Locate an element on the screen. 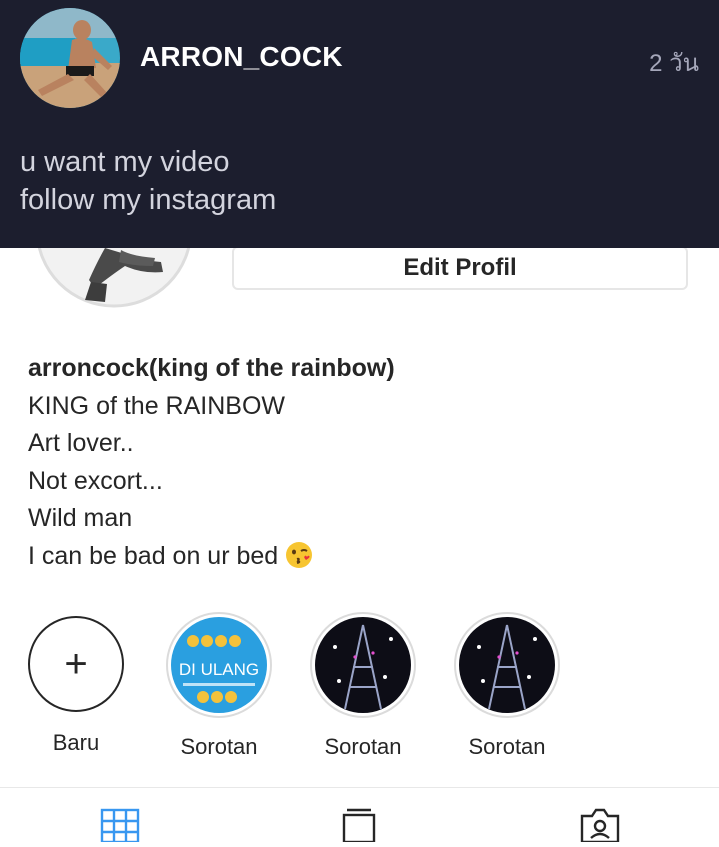 Image resolution: width=719 pixels, height=847 pixels. message-line: u want my video is located at coordinates (125, 162).